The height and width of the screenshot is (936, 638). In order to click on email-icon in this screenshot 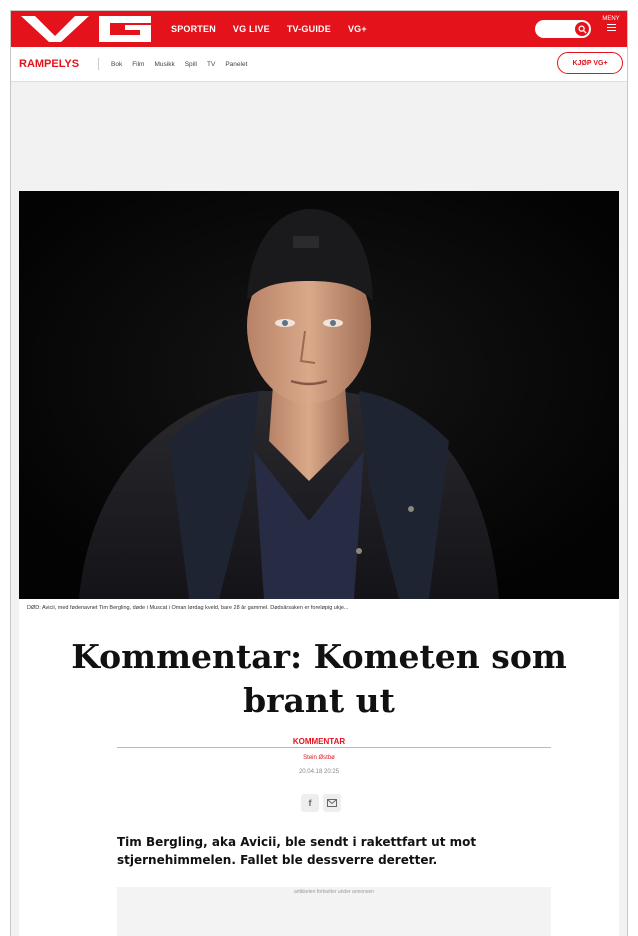, I will do `click(332, 803)`.